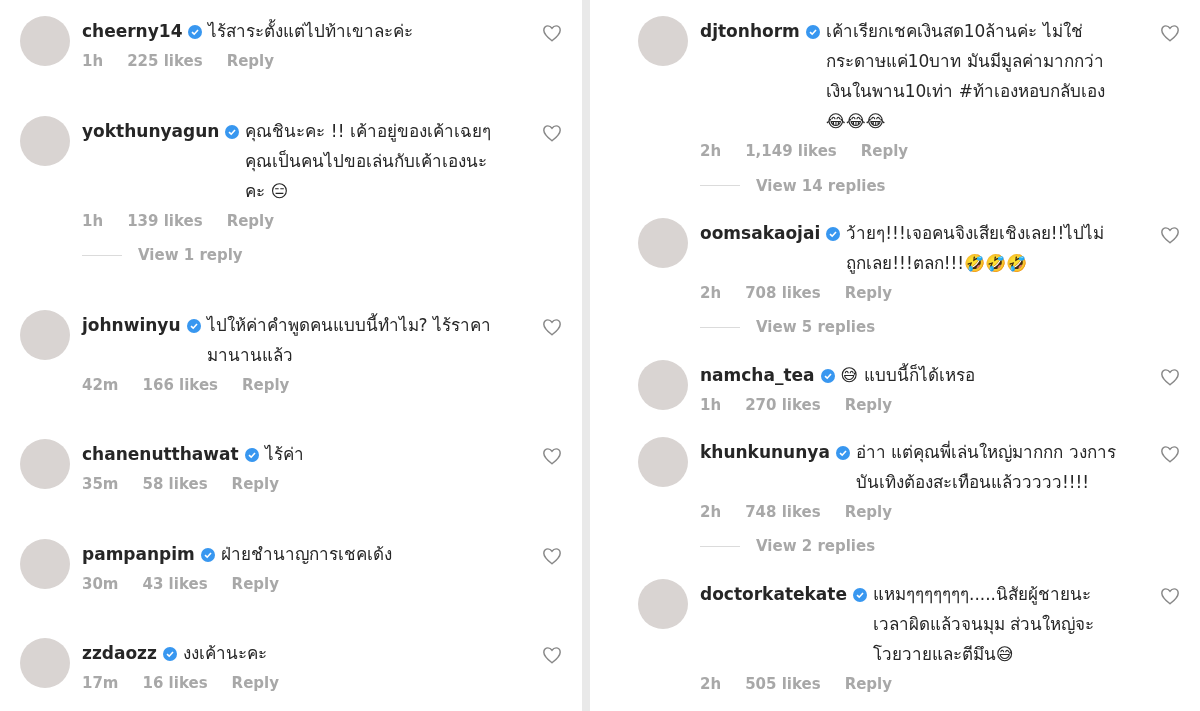  I want to click on like-count: 16 likes, so click(175, 683).